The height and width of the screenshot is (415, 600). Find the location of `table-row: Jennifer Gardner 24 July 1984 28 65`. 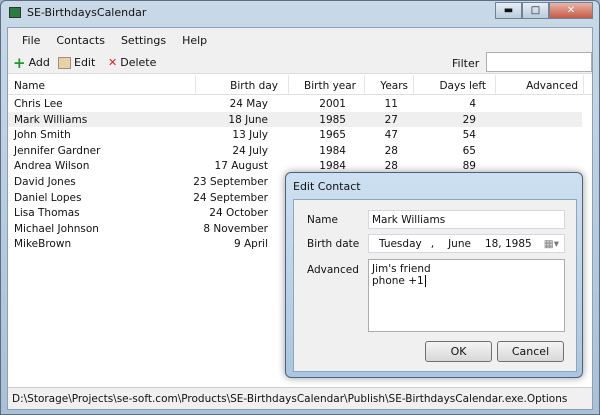

table-row: Jennifer Gardner 24 July 1984 28 65 is located at coordinates (295, 151).